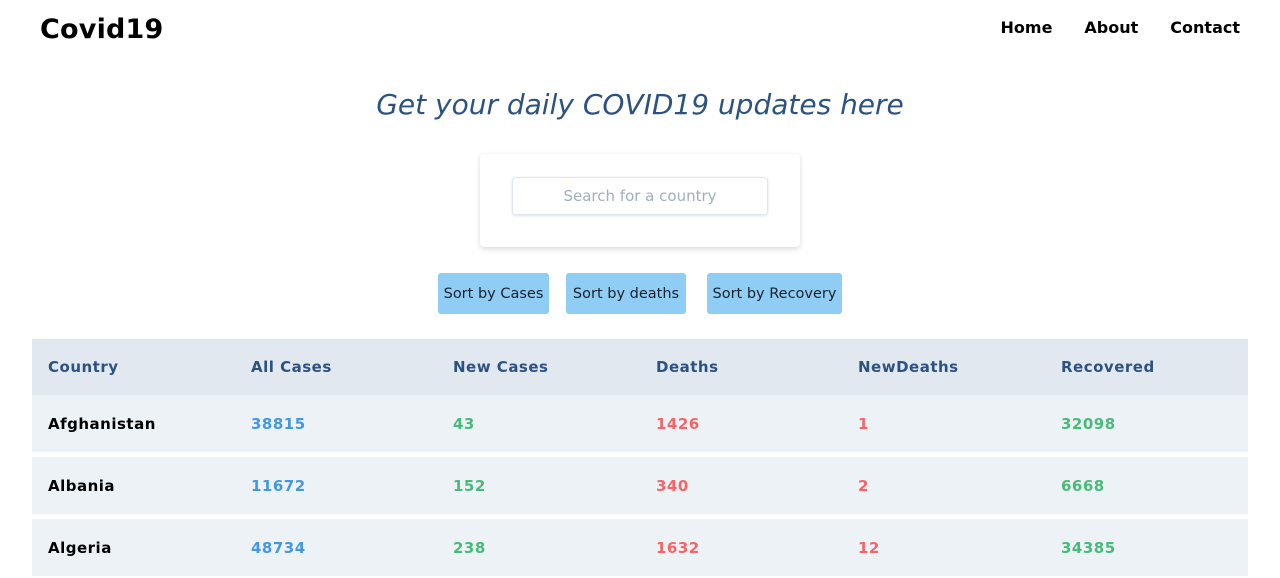  I want to click on header-all-cases: All Cases, so click(291, 367).